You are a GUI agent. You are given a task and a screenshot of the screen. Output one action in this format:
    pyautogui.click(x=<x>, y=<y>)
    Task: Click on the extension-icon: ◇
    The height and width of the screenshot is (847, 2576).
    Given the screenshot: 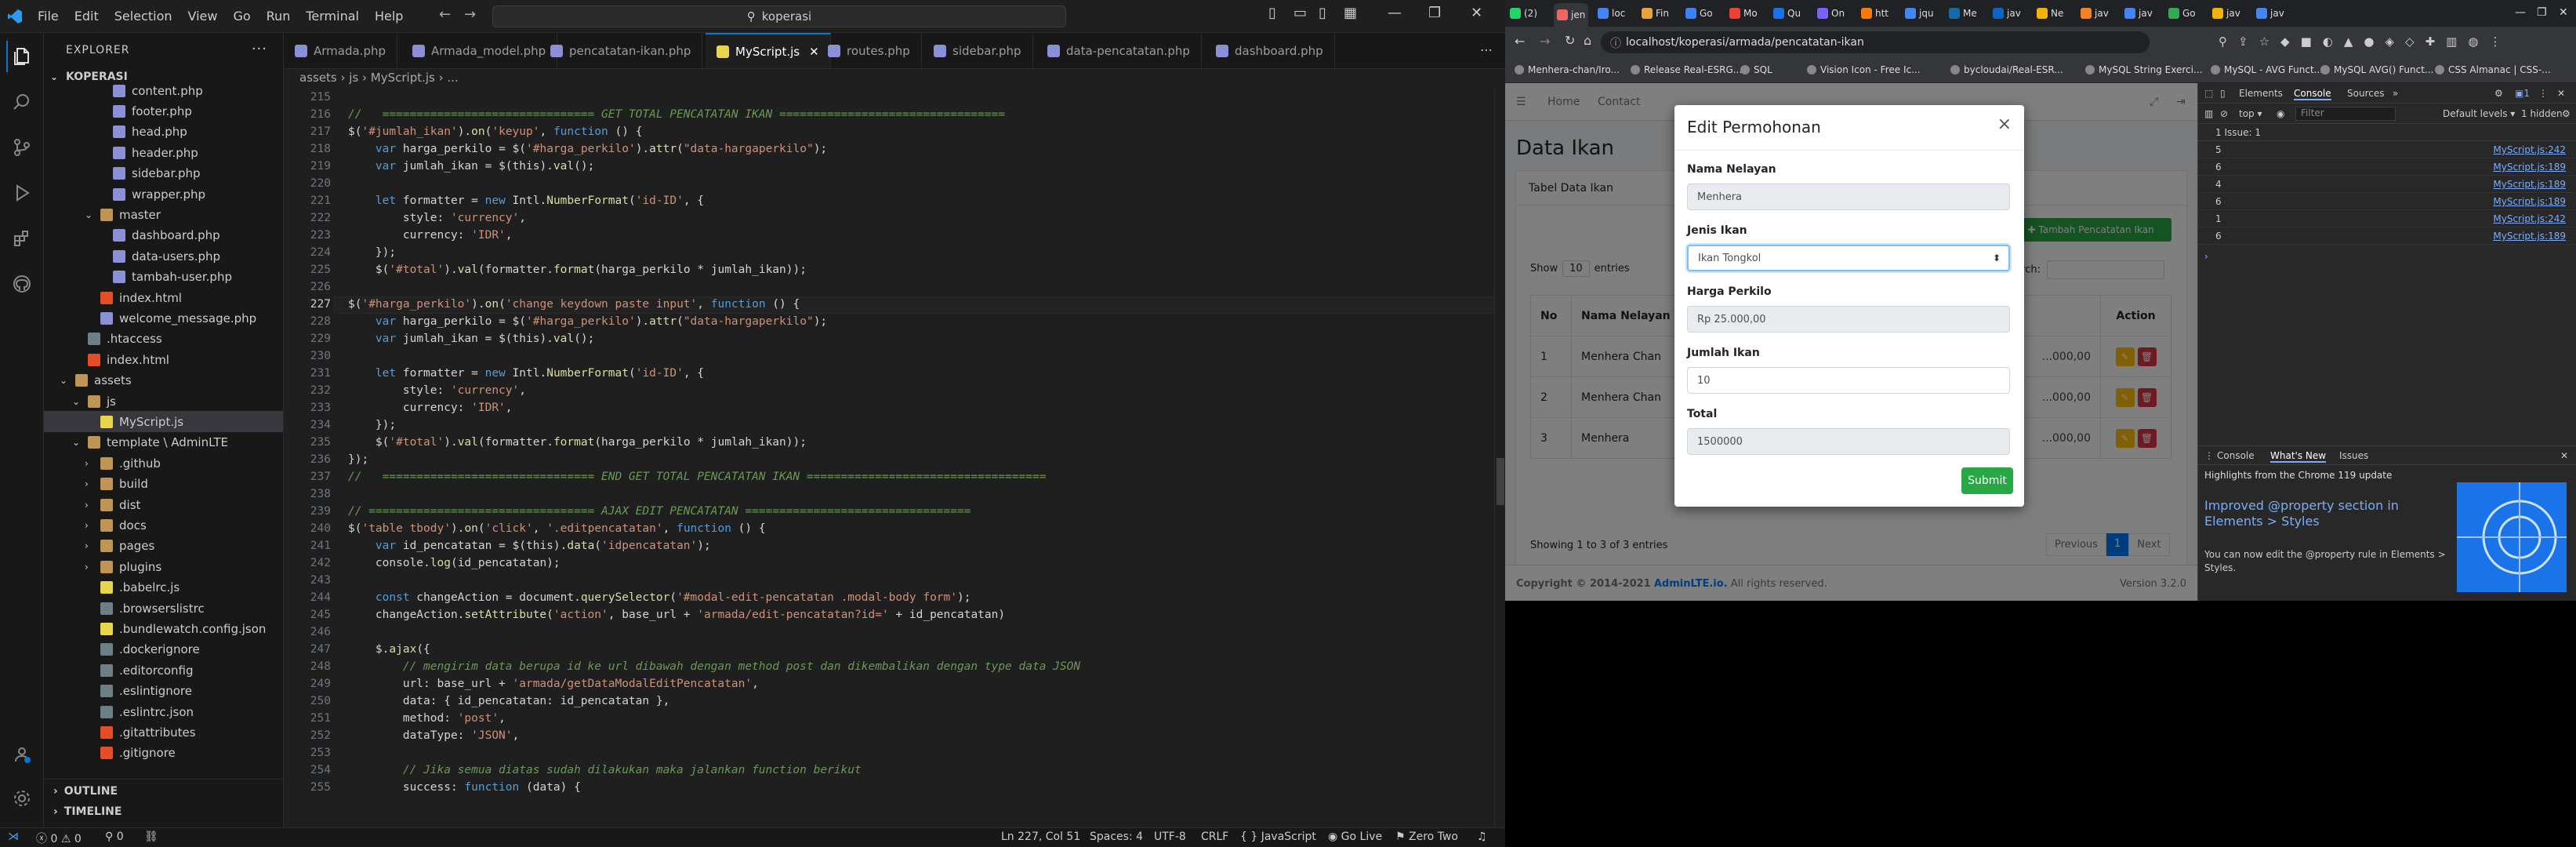 What is the action you would take?
    pyautogui.click(x=2410, y=42)
    